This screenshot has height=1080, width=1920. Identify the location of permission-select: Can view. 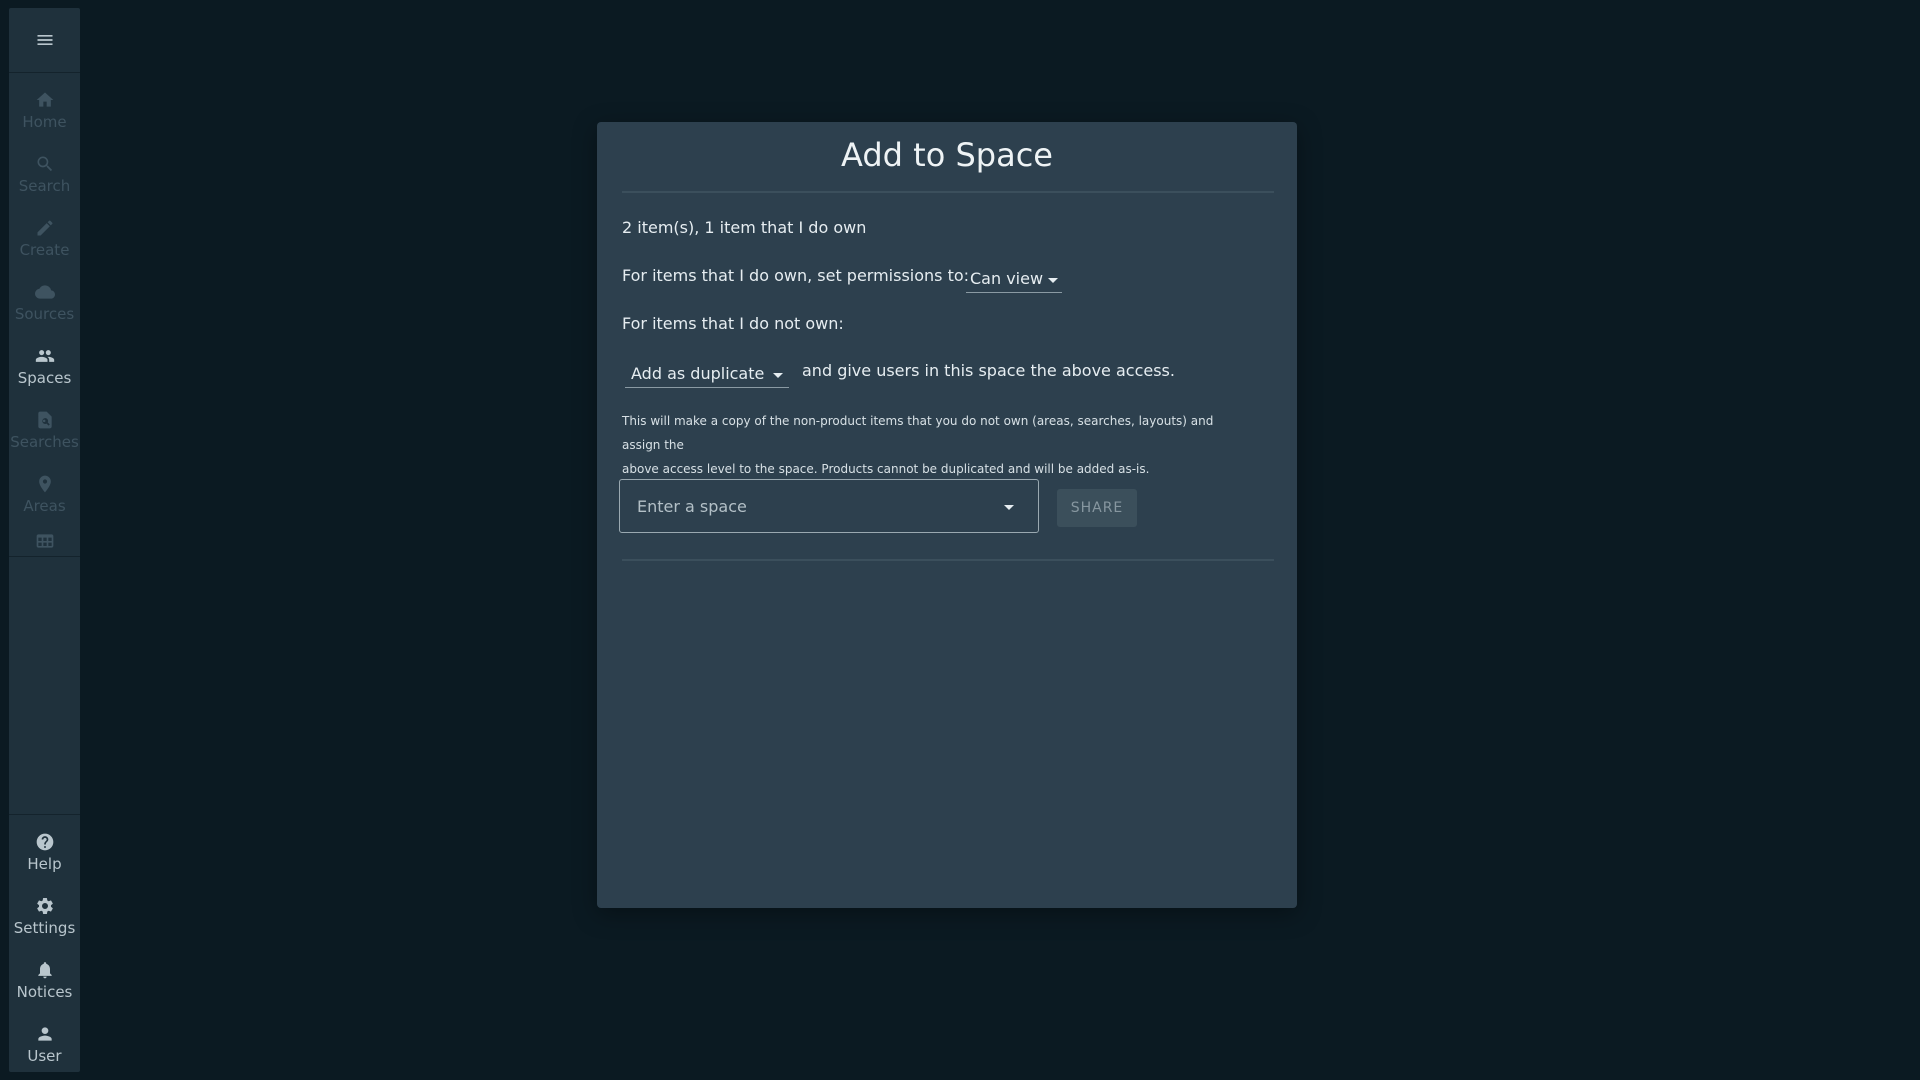
(1014, 279).